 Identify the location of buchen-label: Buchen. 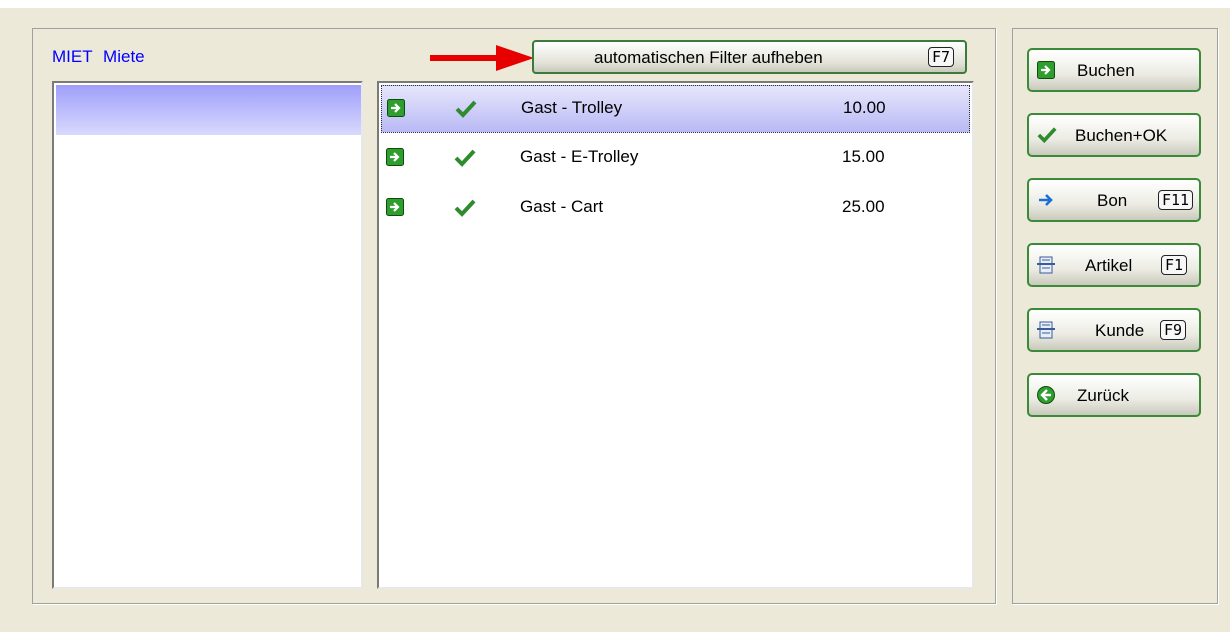
(1106, 70).